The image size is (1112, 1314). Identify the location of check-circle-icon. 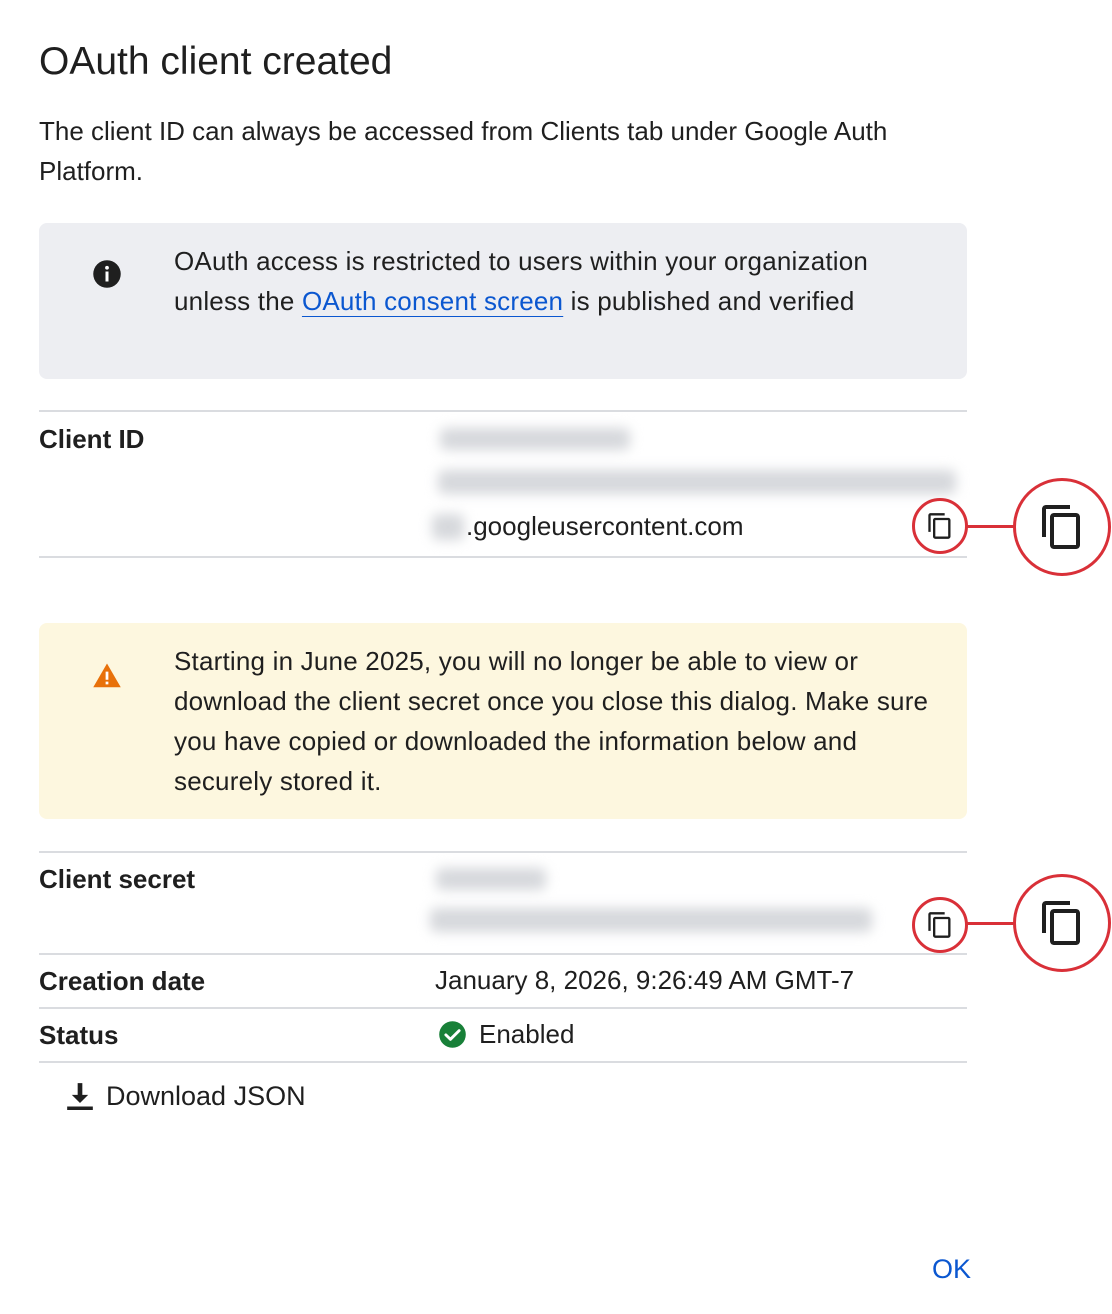
(452, 1034).